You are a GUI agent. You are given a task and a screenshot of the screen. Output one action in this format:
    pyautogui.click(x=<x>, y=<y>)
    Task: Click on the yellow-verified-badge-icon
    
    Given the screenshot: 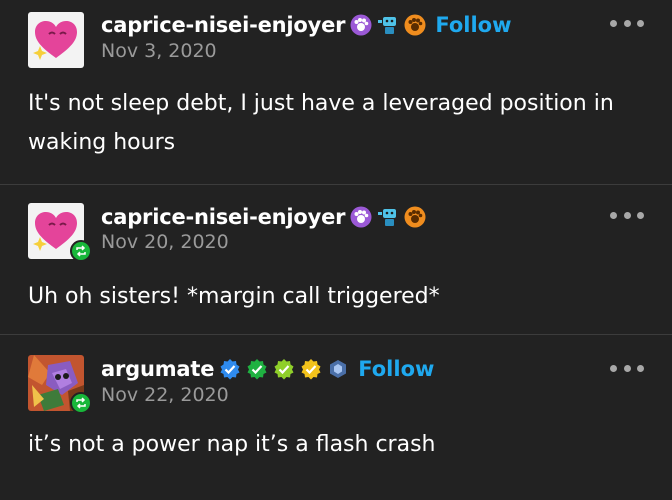 What is the action you would take?
    pyautogui.click(x=311, y=369)
    